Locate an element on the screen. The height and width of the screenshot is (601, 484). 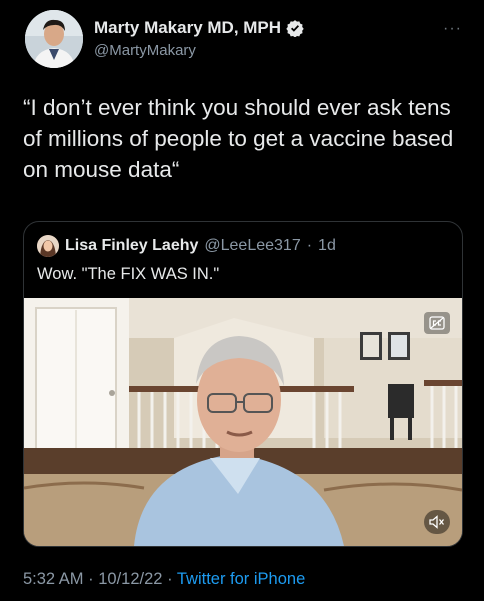
author-name-row: Marty Makary MD, MPH is located at coordinates (199, 28).